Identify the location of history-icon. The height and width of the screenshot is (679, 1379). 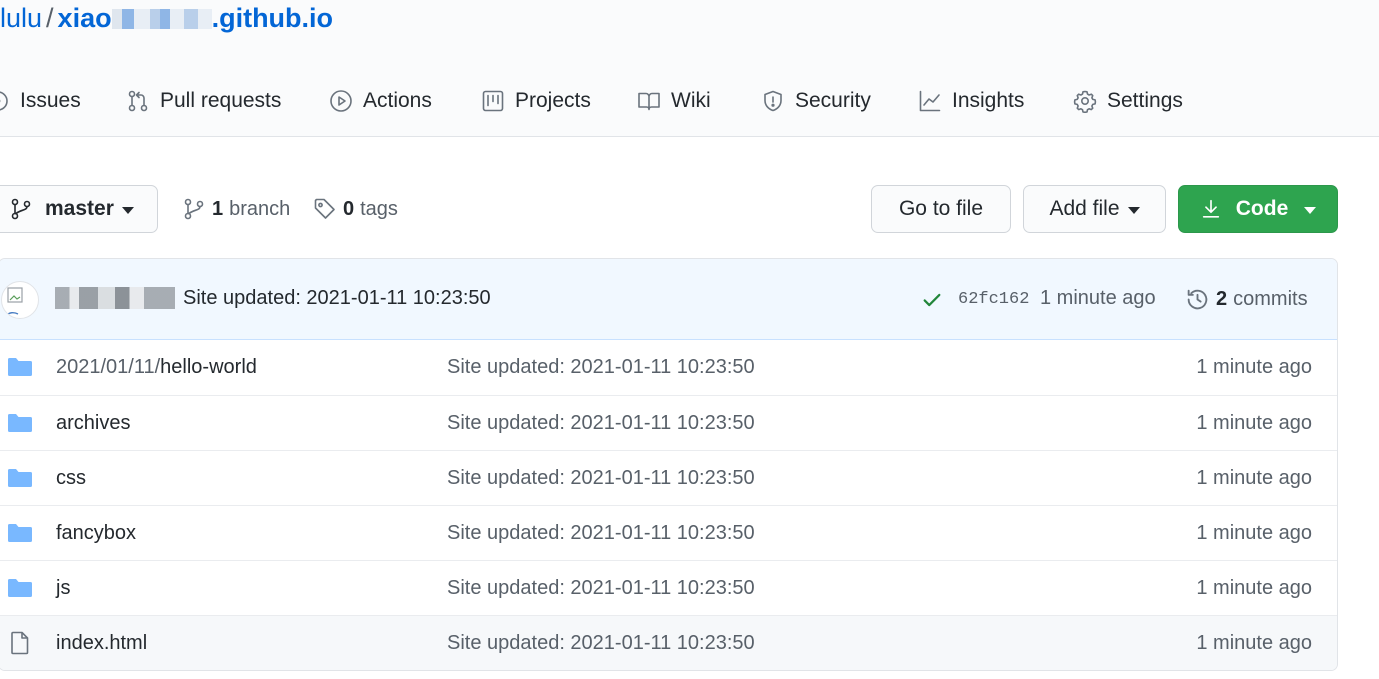
(1197, 299).